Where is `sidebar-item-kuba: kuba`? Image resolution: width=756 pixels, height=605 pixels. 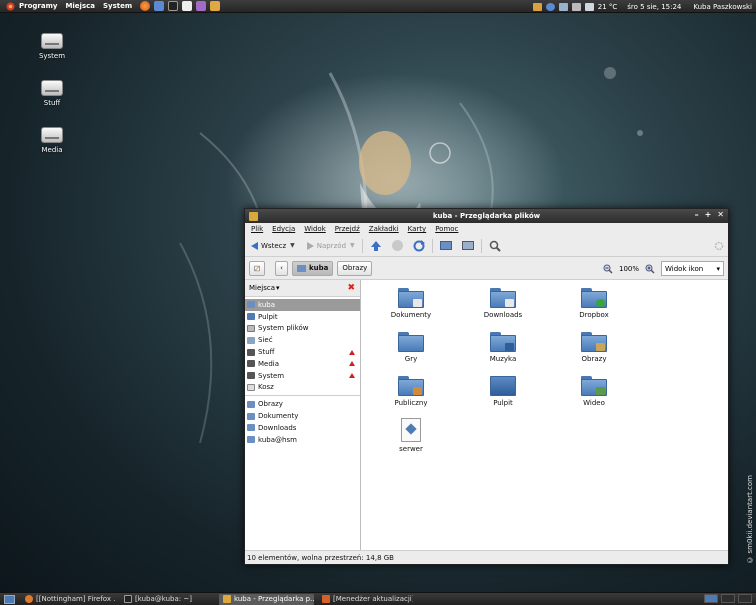 sidebar-item-kuba: kuba is located at coordinates (302, 305).